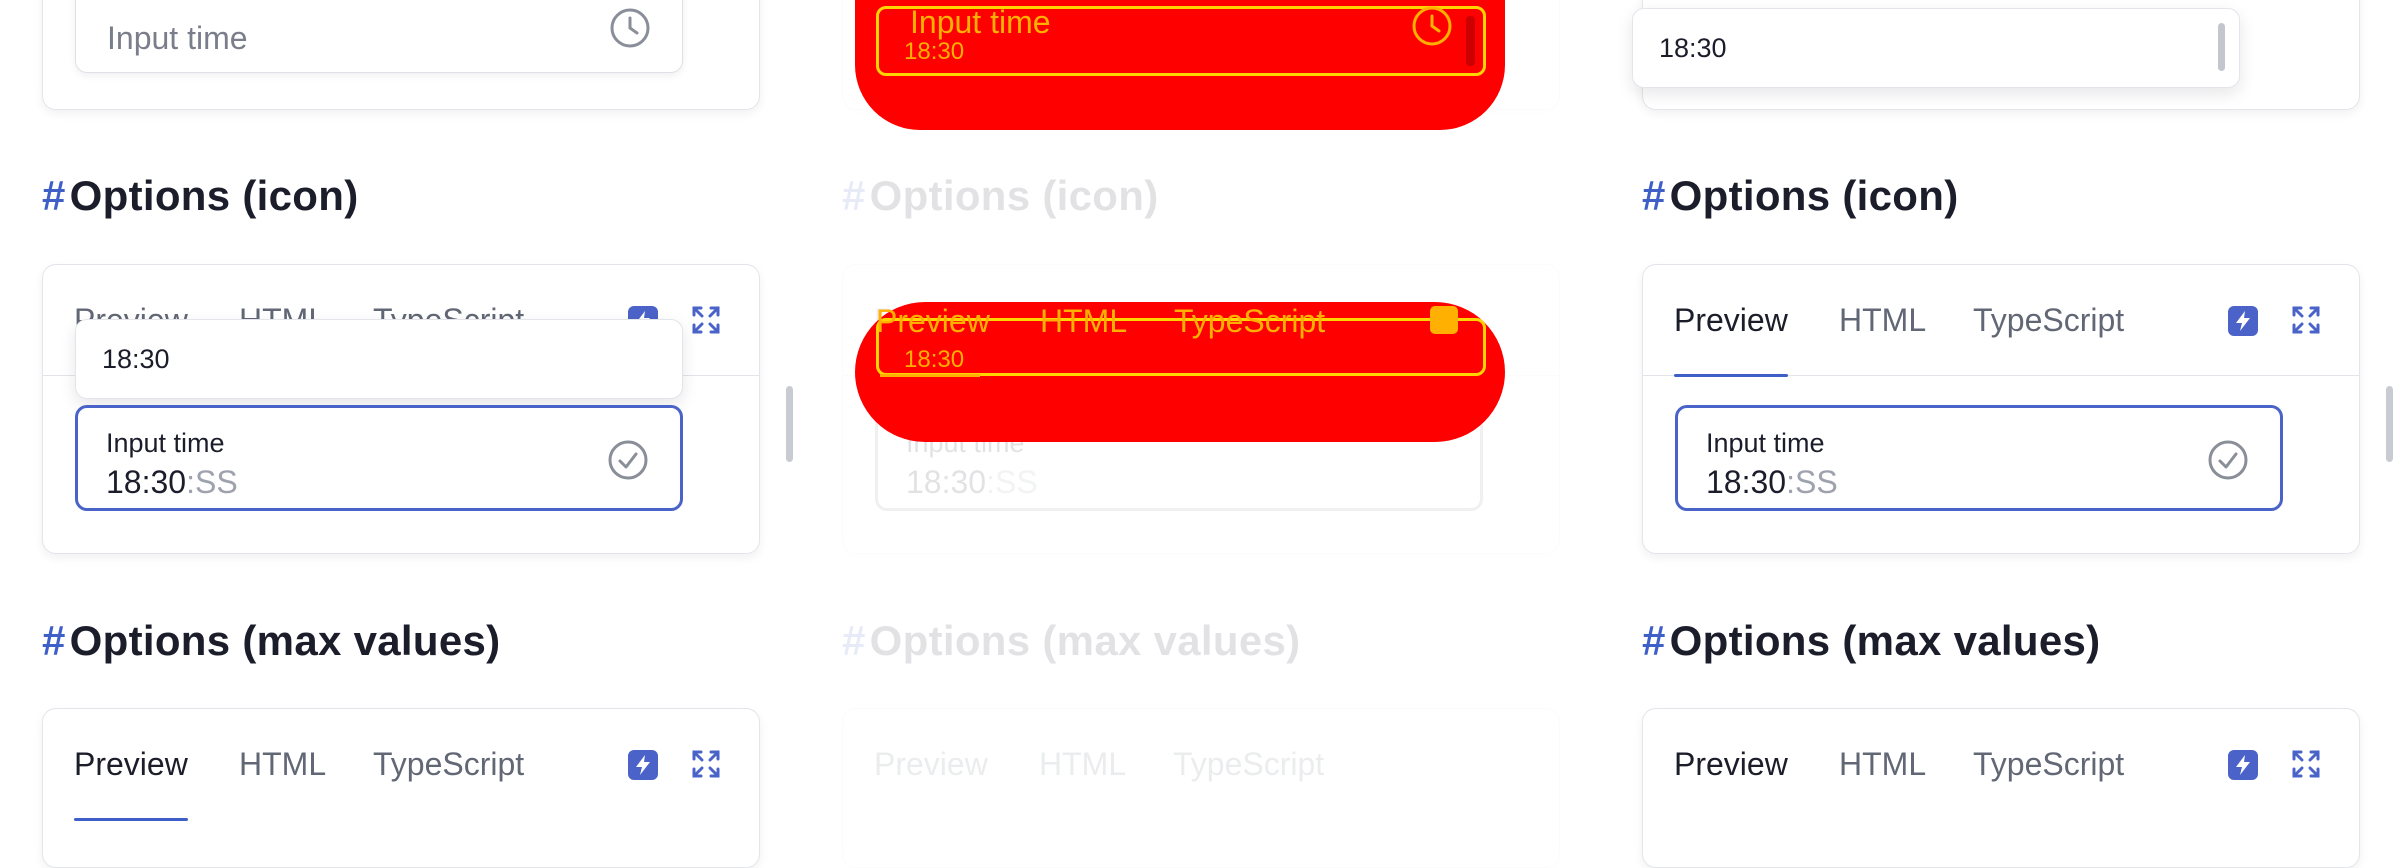 The width and height of the screenshot is (2400, 868). I want to click on overlay-tab-html: HTML, so click(1084, 321).